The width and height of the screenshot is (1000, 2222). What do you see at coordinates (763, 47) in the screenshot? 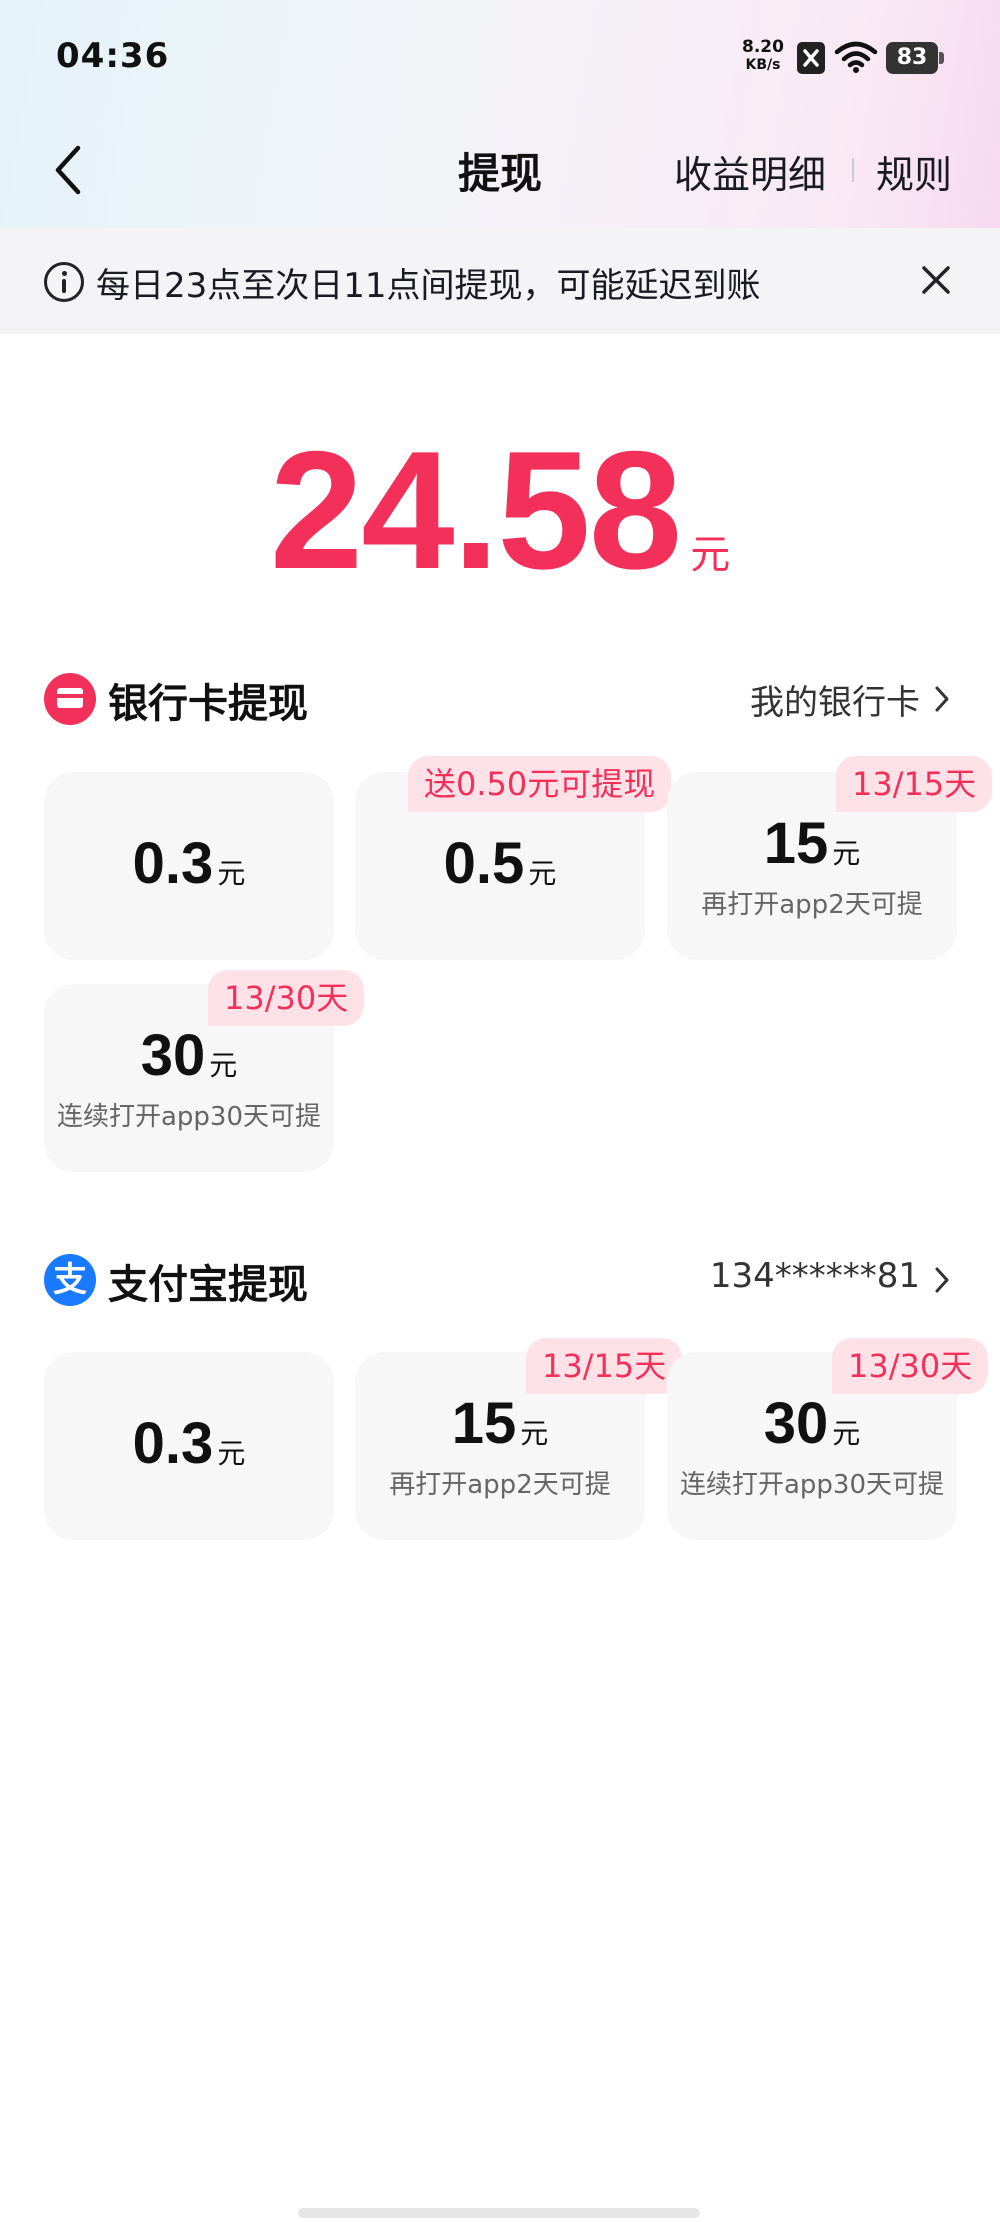
I see `network-speed-value: 8.20` at bounding box center [763, 47].